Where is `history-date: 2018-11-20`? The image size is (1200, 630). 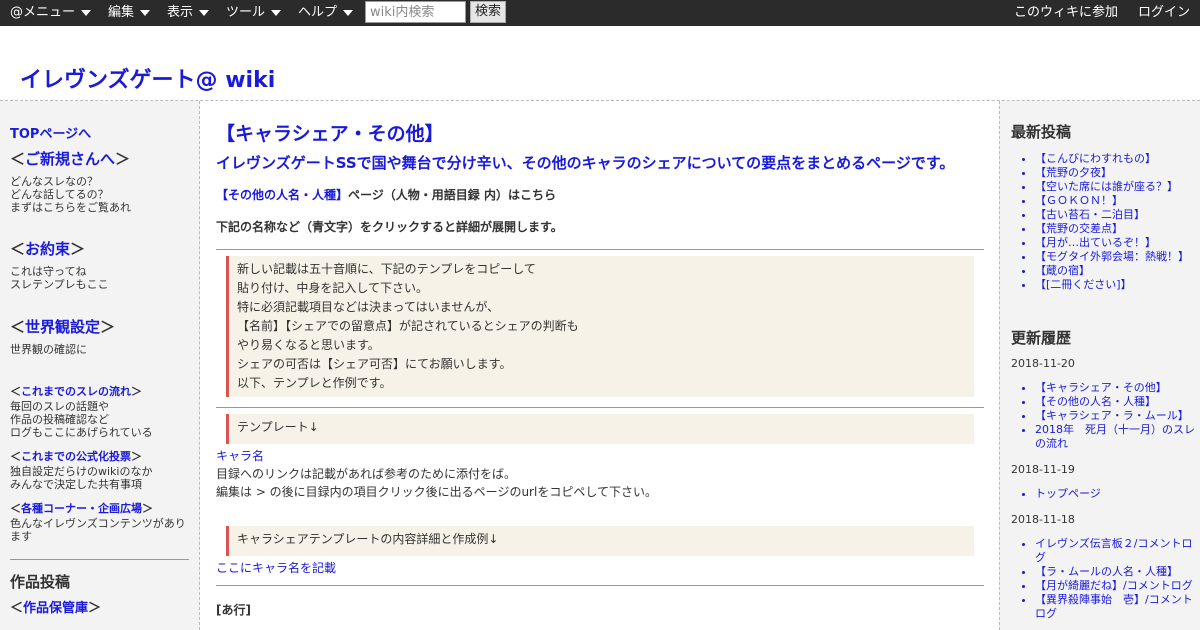
history-date: 2018-11-20 is located at coordinates (1043, 363).